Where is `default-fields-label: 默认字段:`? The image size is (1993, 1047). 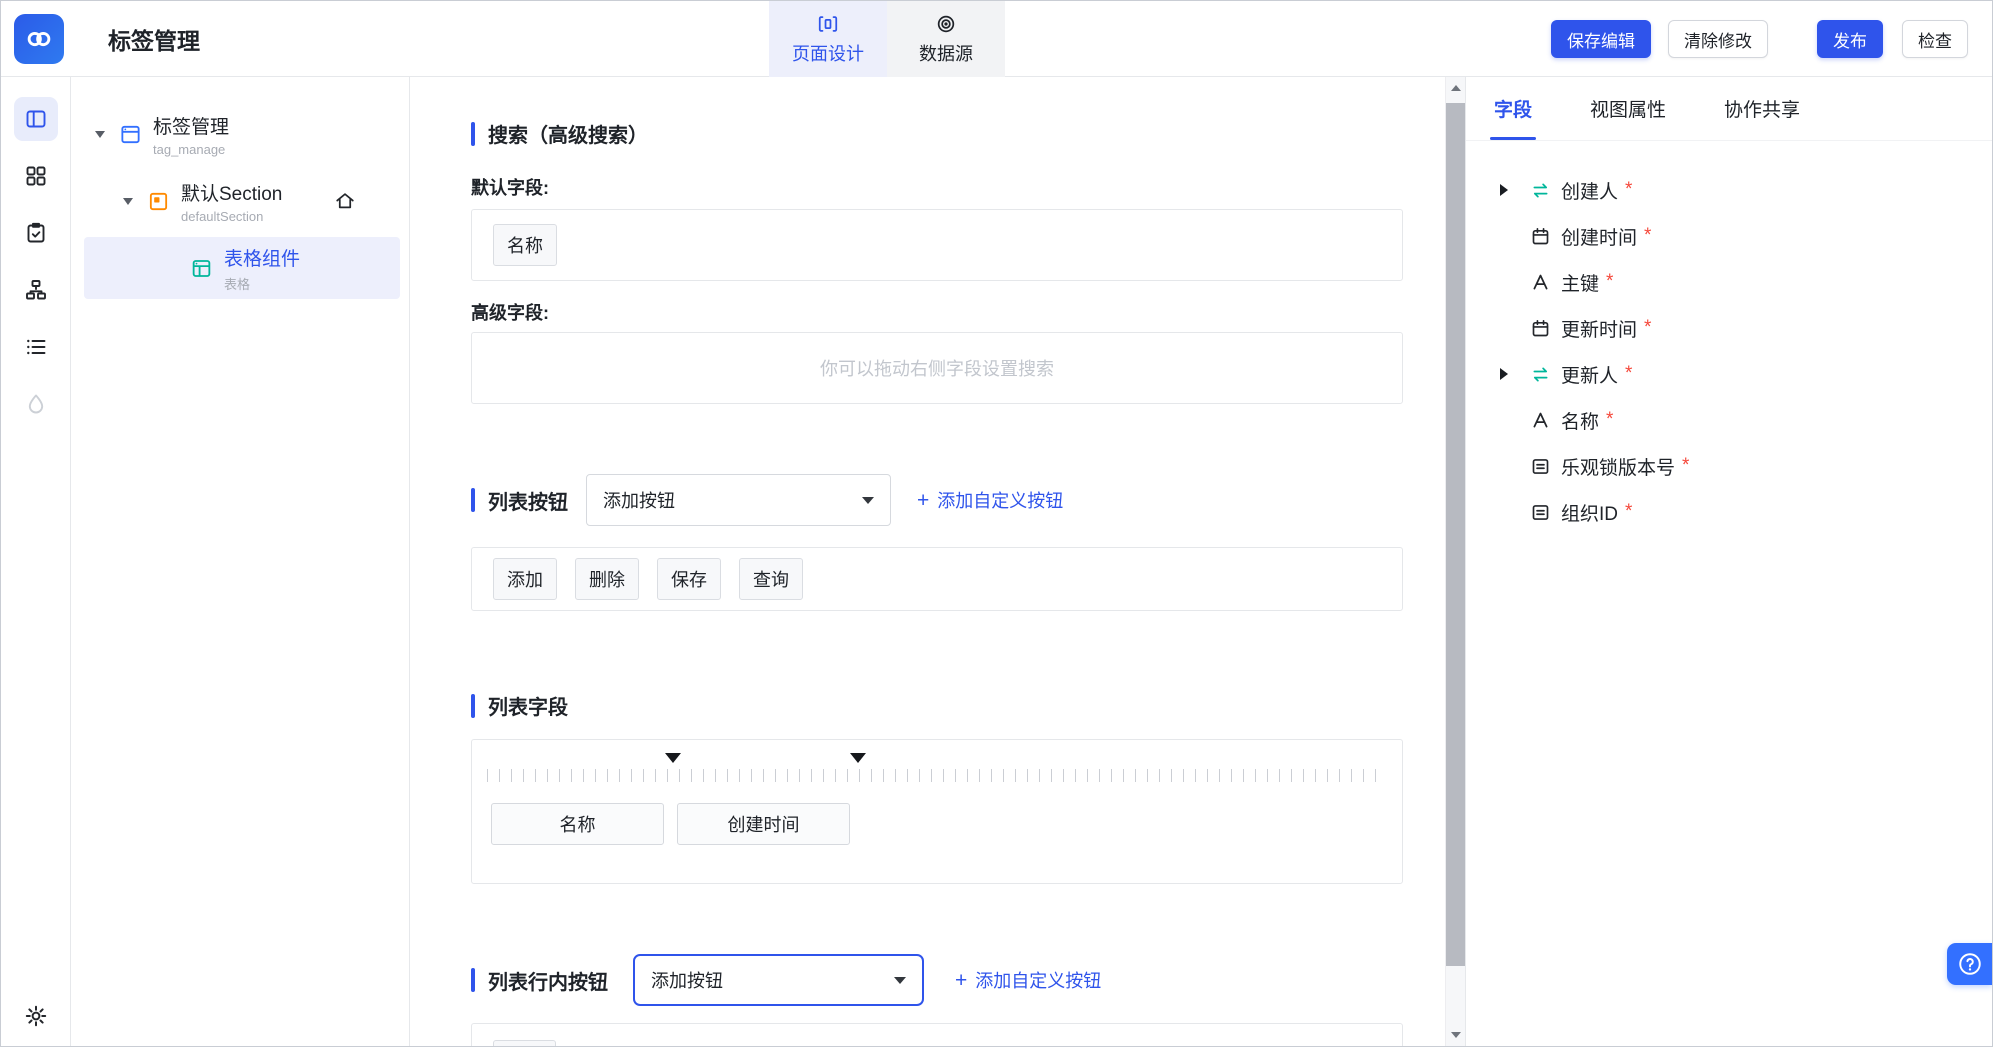 default-fields-label: 默认字段: is located at coordinates (510, 188).